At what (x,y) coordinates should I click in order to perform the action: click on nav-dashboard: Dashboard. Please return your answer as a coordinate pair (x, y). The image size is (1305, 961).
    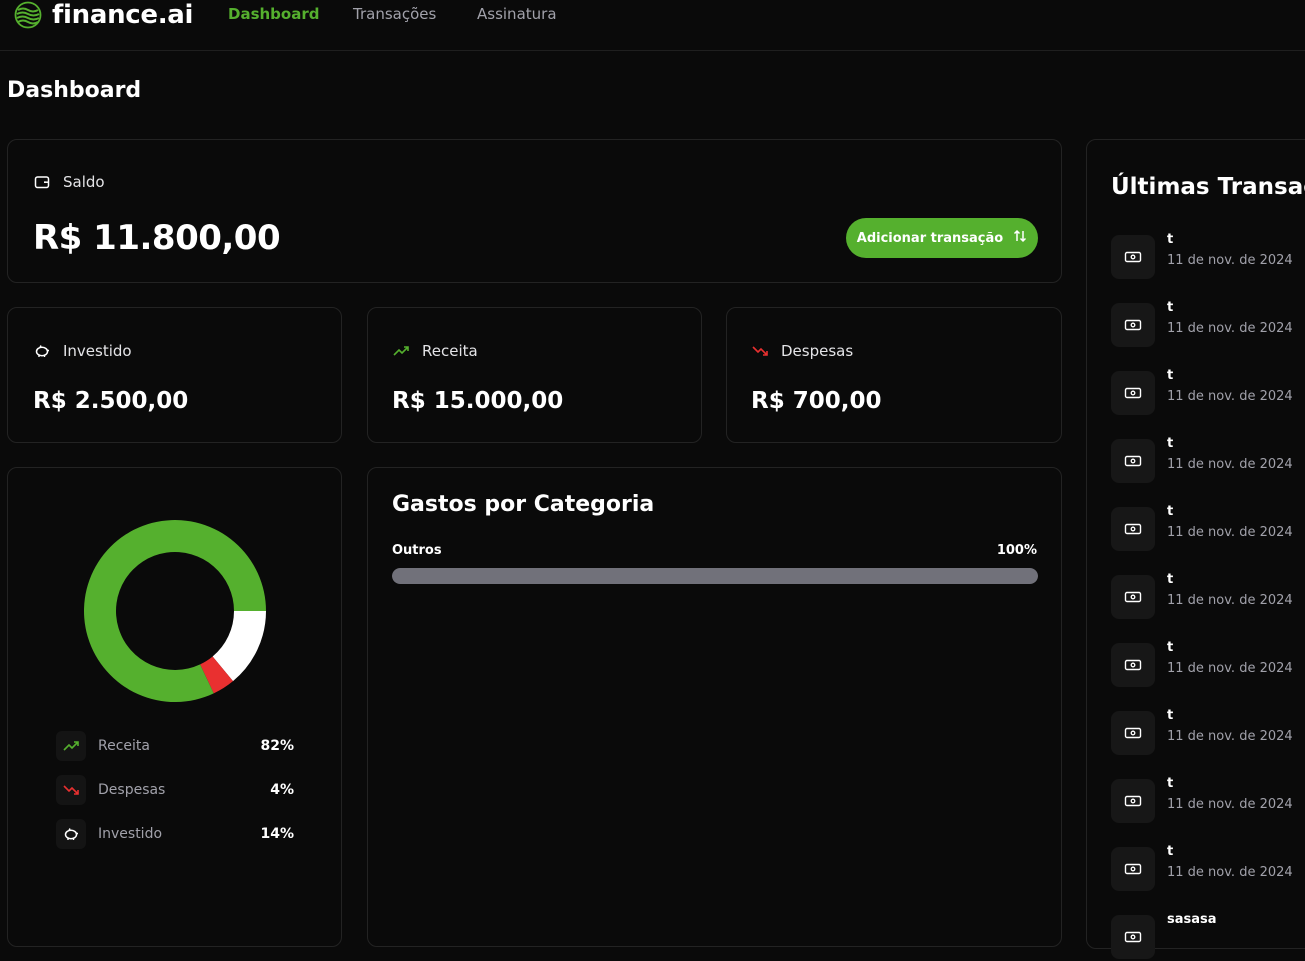
    Looking at the image, I should click on (273, 14).